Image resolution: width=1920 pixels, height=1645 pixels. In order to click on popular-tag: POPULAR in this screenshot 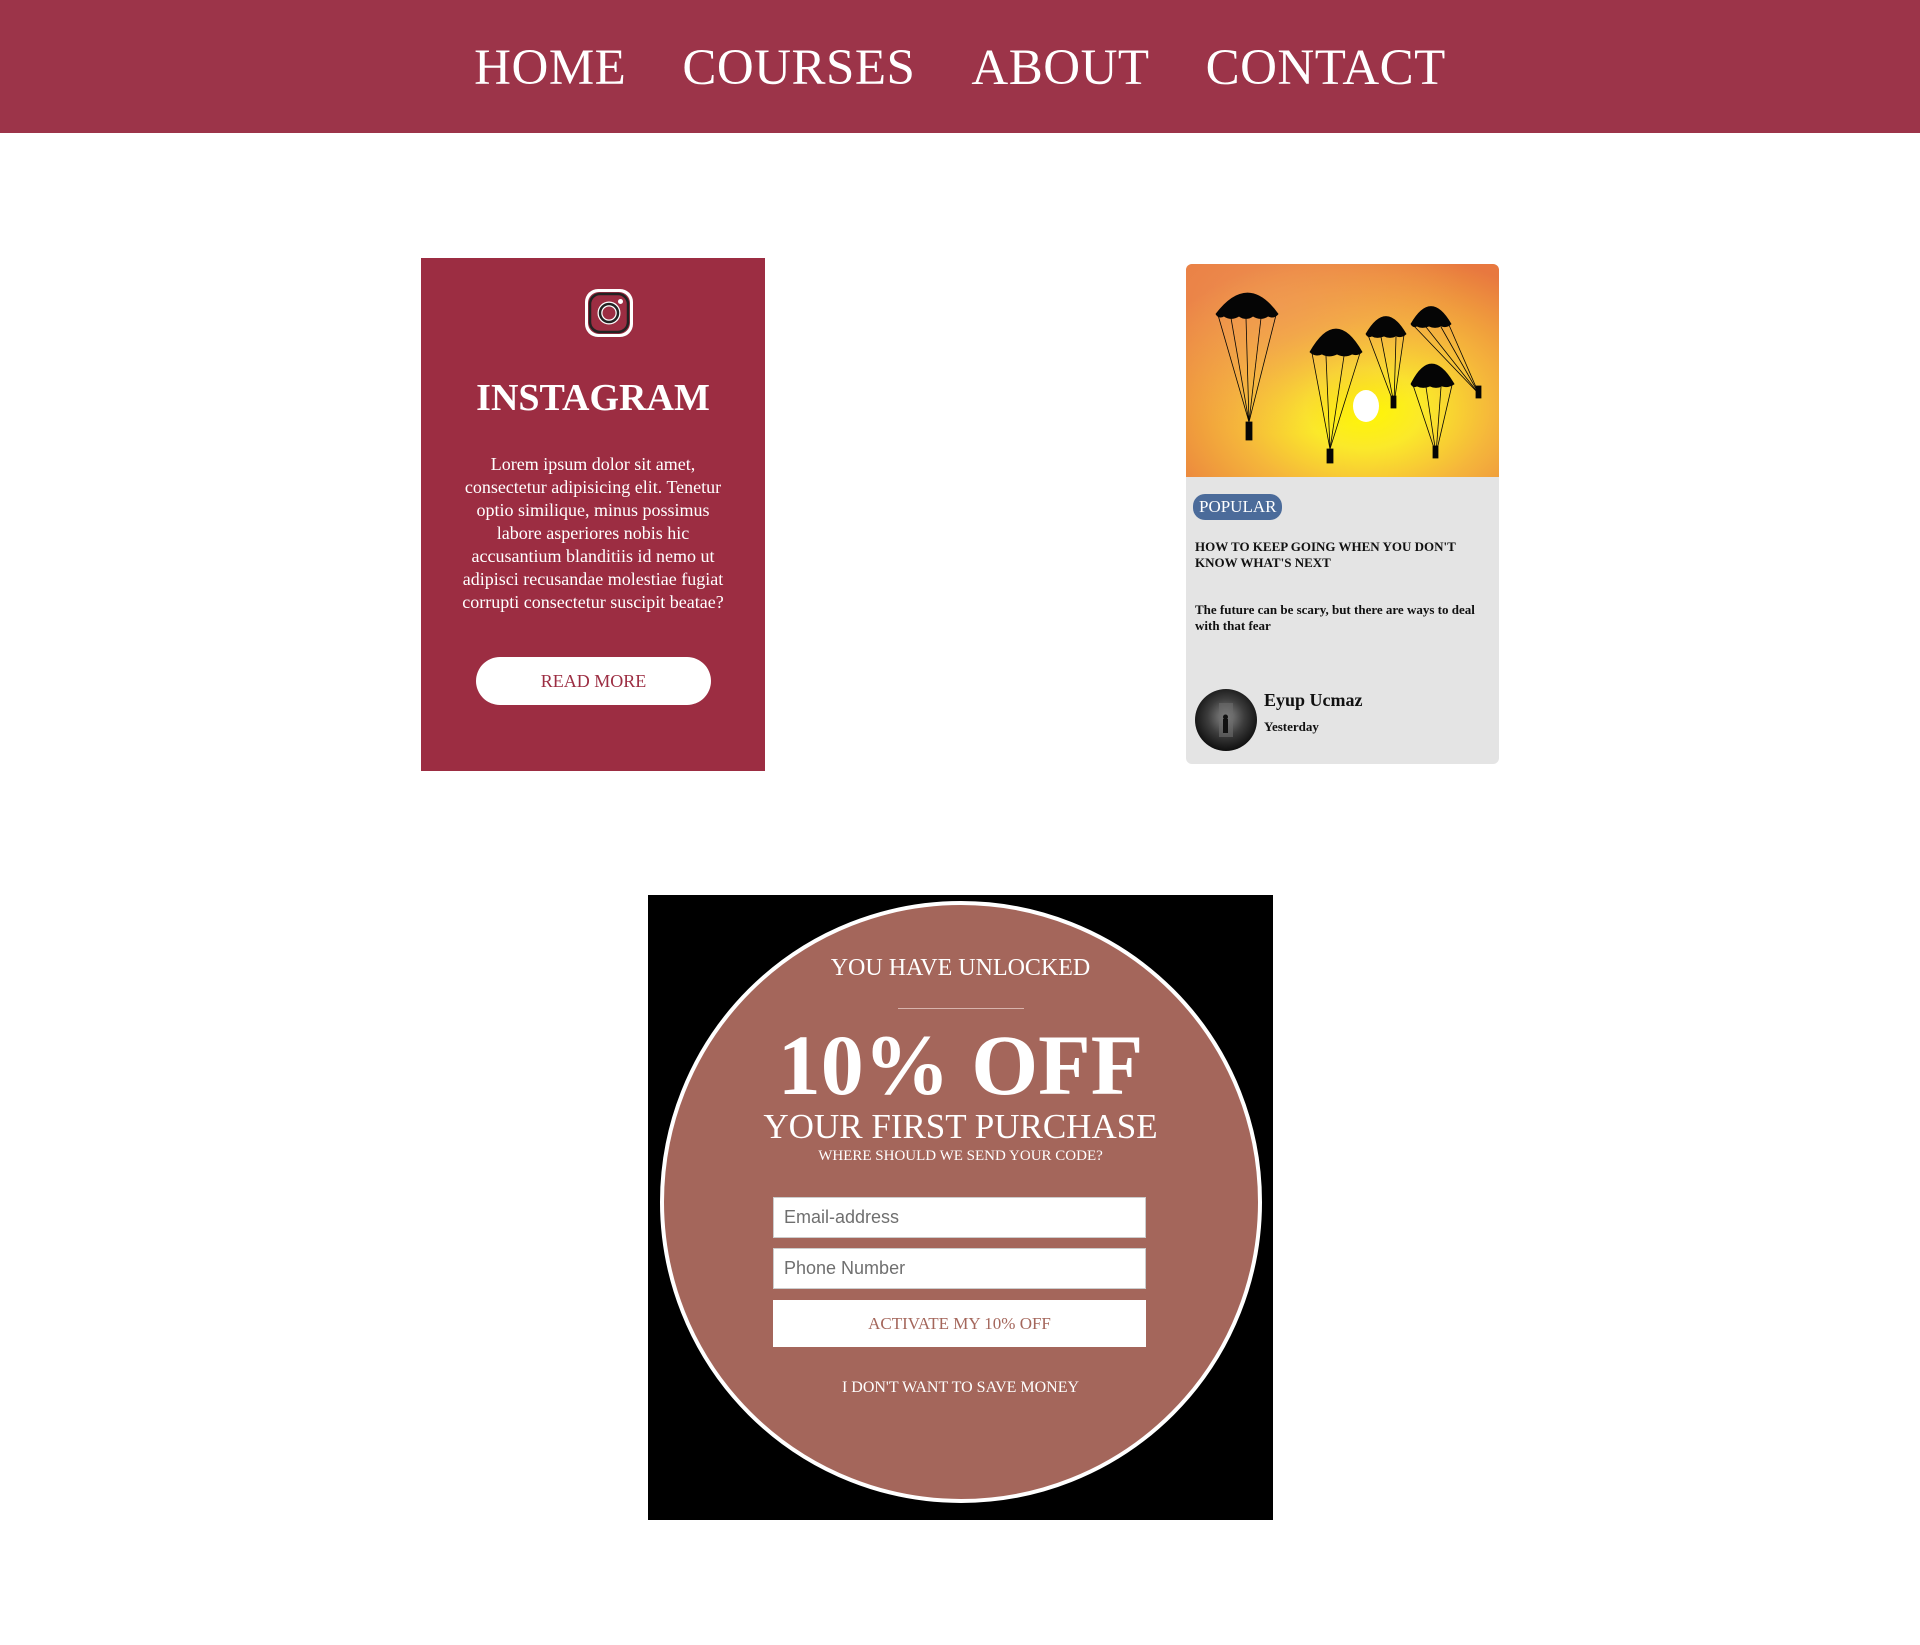, I will do `click(1238, 507)`.